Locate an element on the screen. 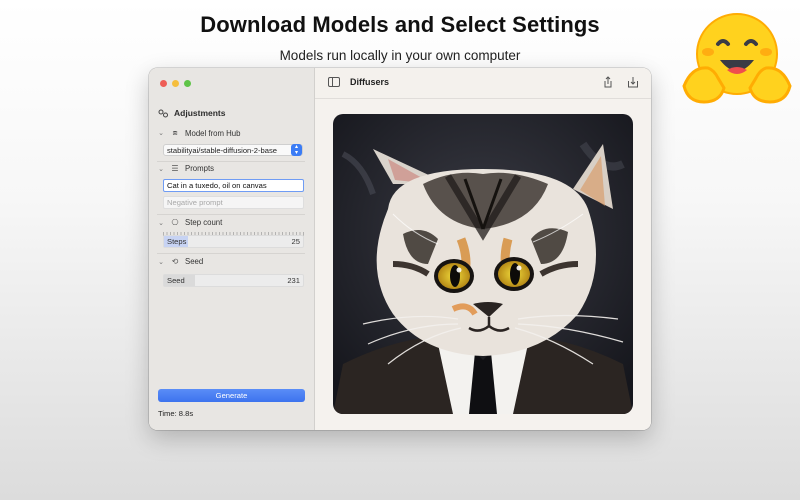 The width and height of the screenshot is (800, 500). prompts-section-label: Prompts is located at coordinates (200, 168).